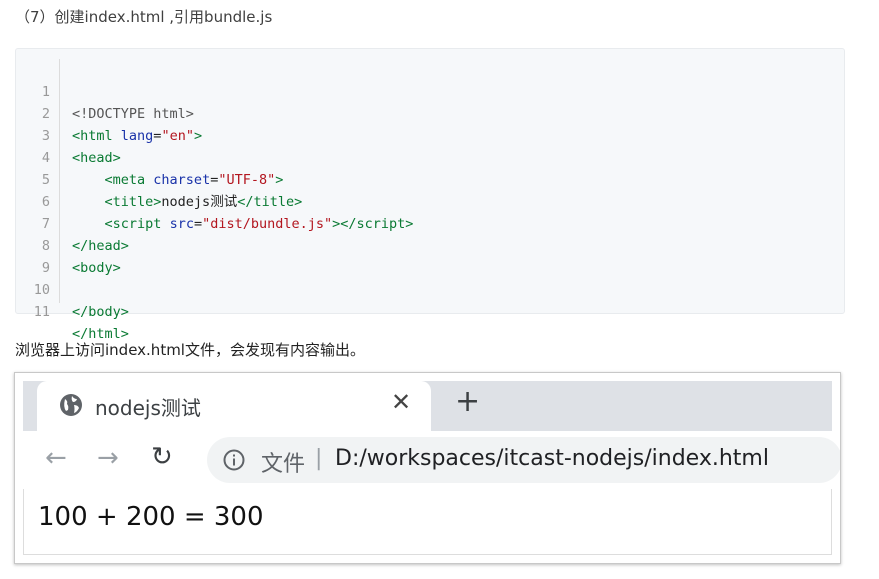 This screenshot has height=579, width=879. Describe the element at coordinates (33, 255) in the screenshot. I see `code-line: 9` at that location.